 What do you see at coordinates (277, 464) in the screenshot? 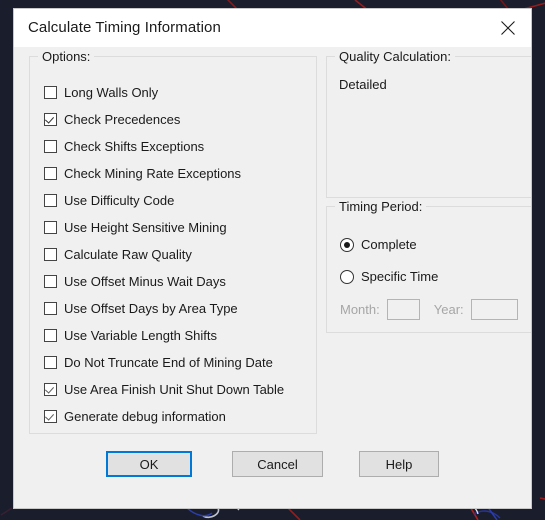
I see `cancel-button: Cancel` at bounding box center [277, 464].